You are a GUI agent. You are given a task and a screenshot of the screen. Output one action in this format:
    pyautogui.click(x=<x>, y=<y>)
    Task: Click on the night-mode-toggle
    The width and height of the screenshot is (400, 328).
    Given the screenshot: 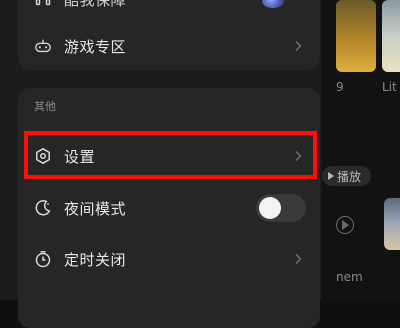 What is the action you would take?
    pyautogui.click(x=281, y=208)
    